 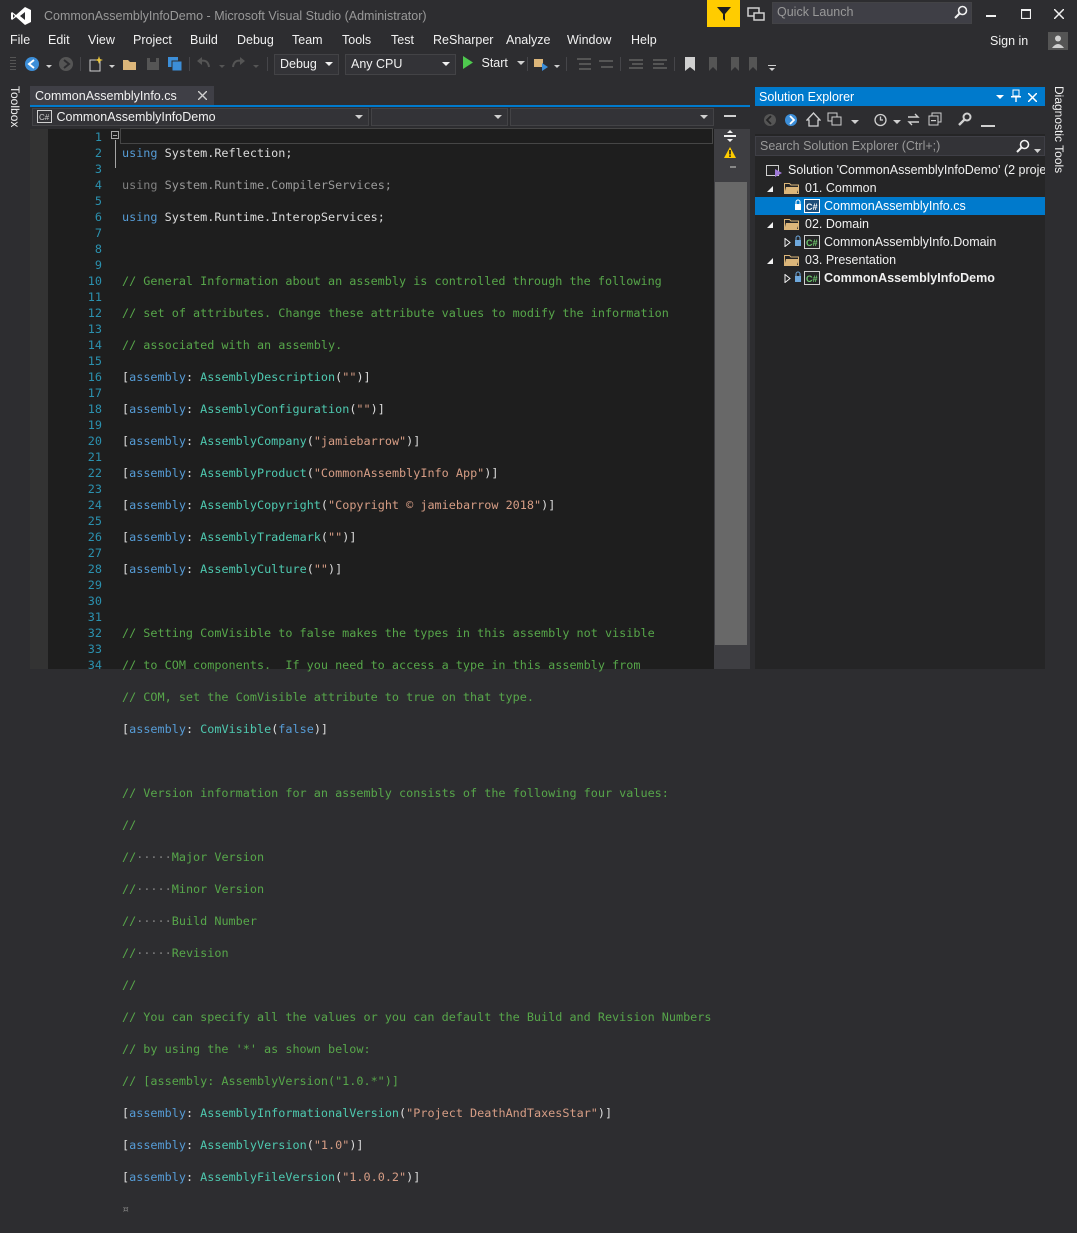 What do you see at coordinates (32, 64) in the screenshot?
I see `navigate-back-icon` at bounding box center [32, 64].